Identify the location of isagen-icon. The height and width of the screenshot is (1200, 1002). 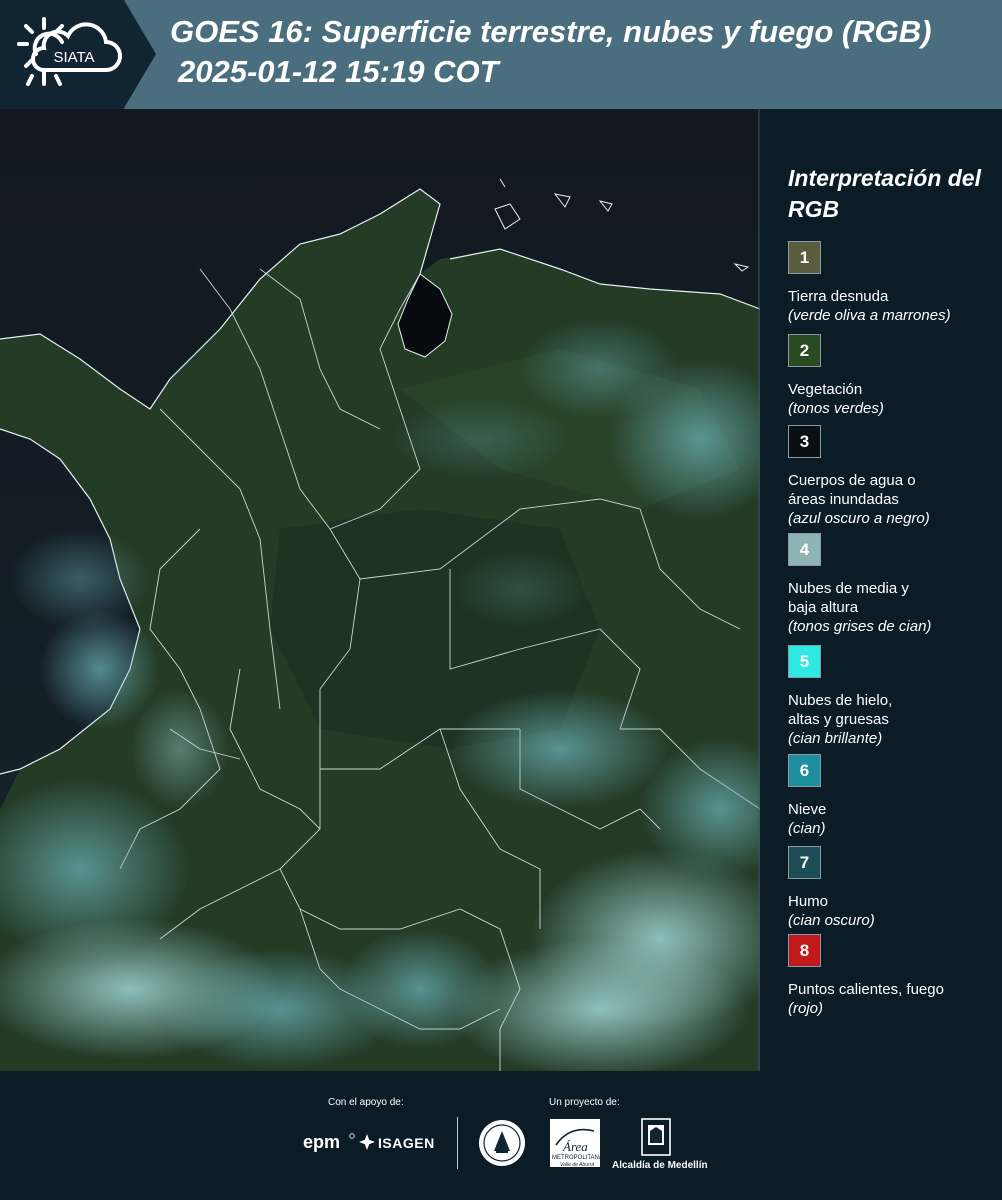
(367, 1142).